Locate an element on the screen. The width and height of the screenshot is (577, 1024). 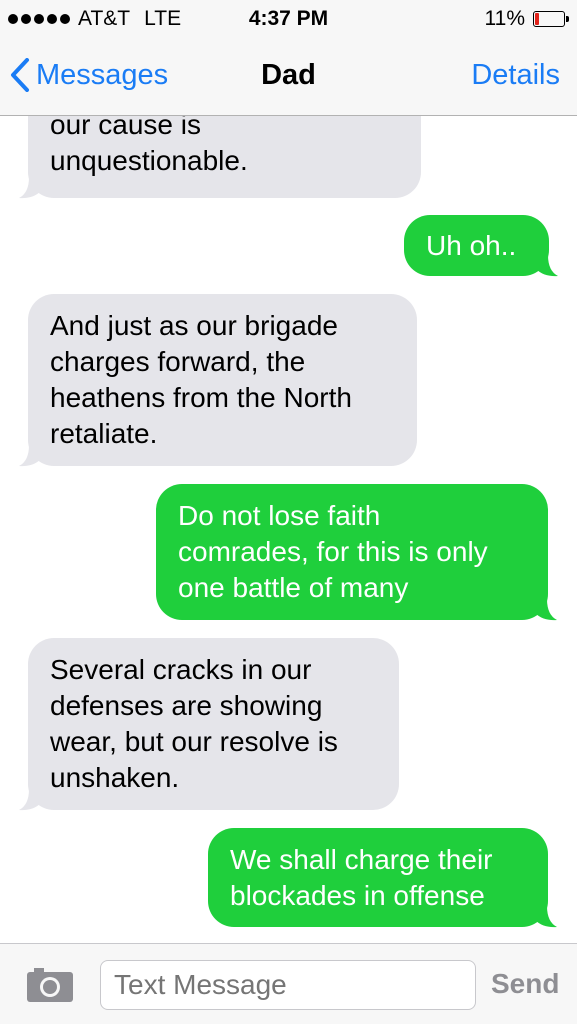
battery-percent: 11% is located at coordinates (504, 18).